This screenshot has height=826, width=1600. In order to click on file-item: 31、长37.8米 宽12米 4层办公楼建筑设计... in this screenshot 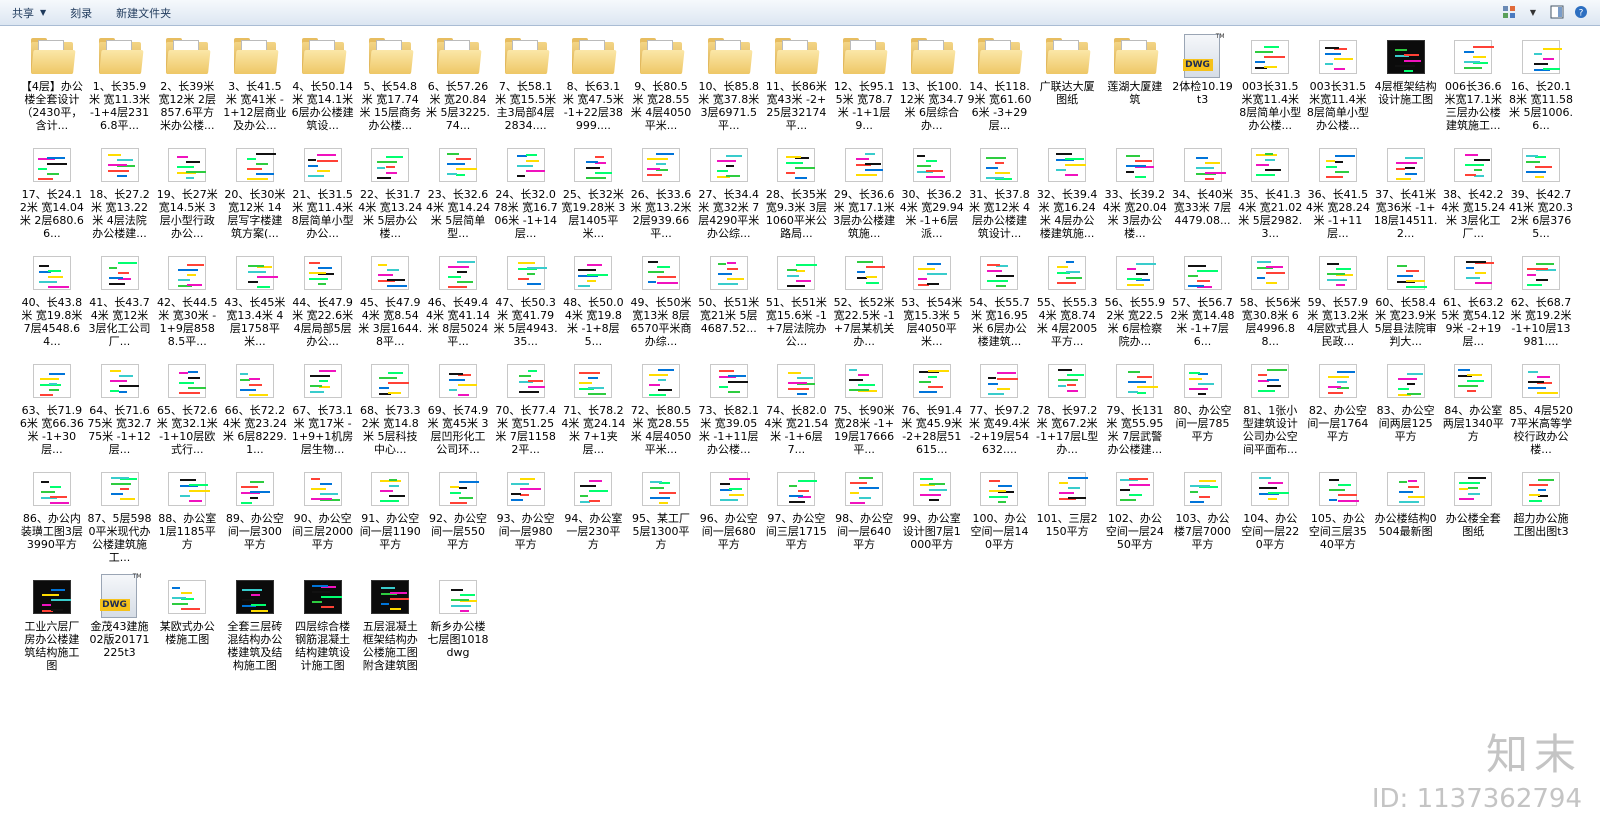, I will do `click(1000, 196)`.